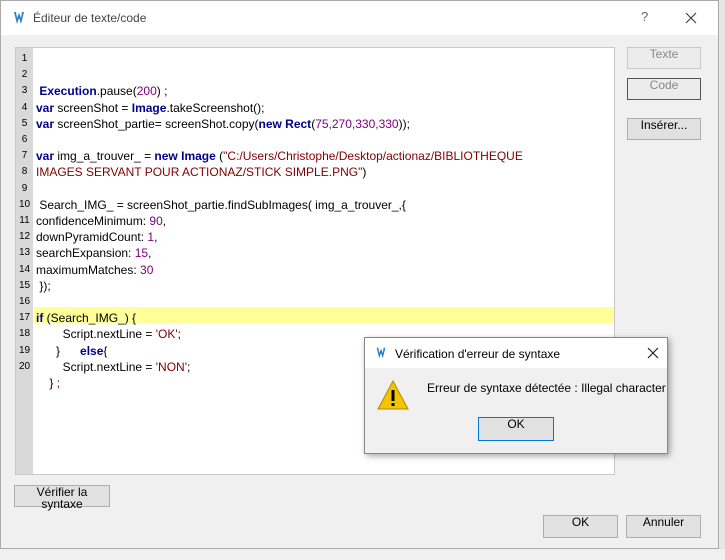 The width and height of the screenshot is (725, 560). I want to click on help-button: ?, so click(644, 16).